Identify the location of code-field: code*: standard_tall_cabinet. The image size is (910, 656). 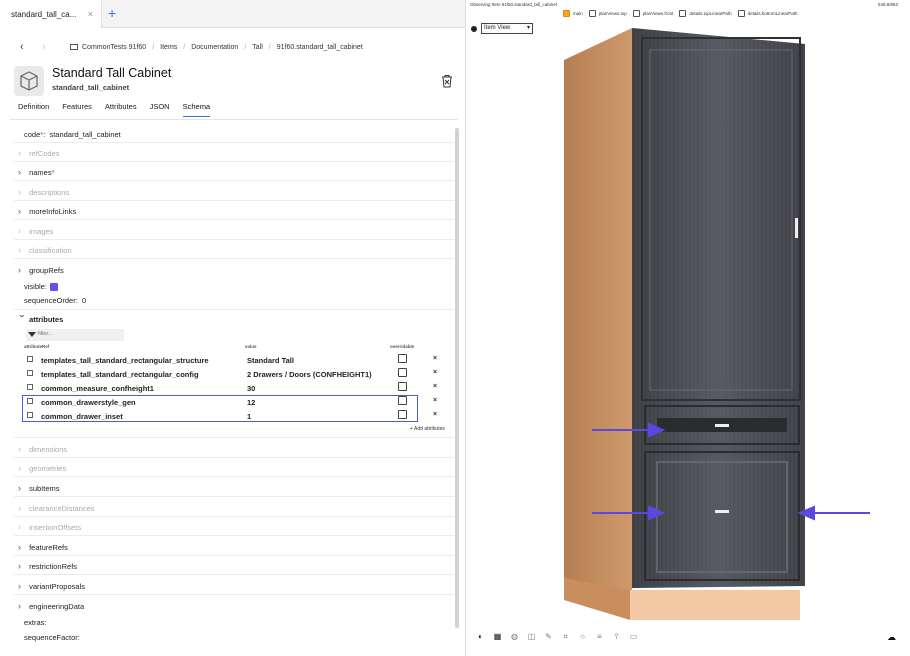
(72, 134).